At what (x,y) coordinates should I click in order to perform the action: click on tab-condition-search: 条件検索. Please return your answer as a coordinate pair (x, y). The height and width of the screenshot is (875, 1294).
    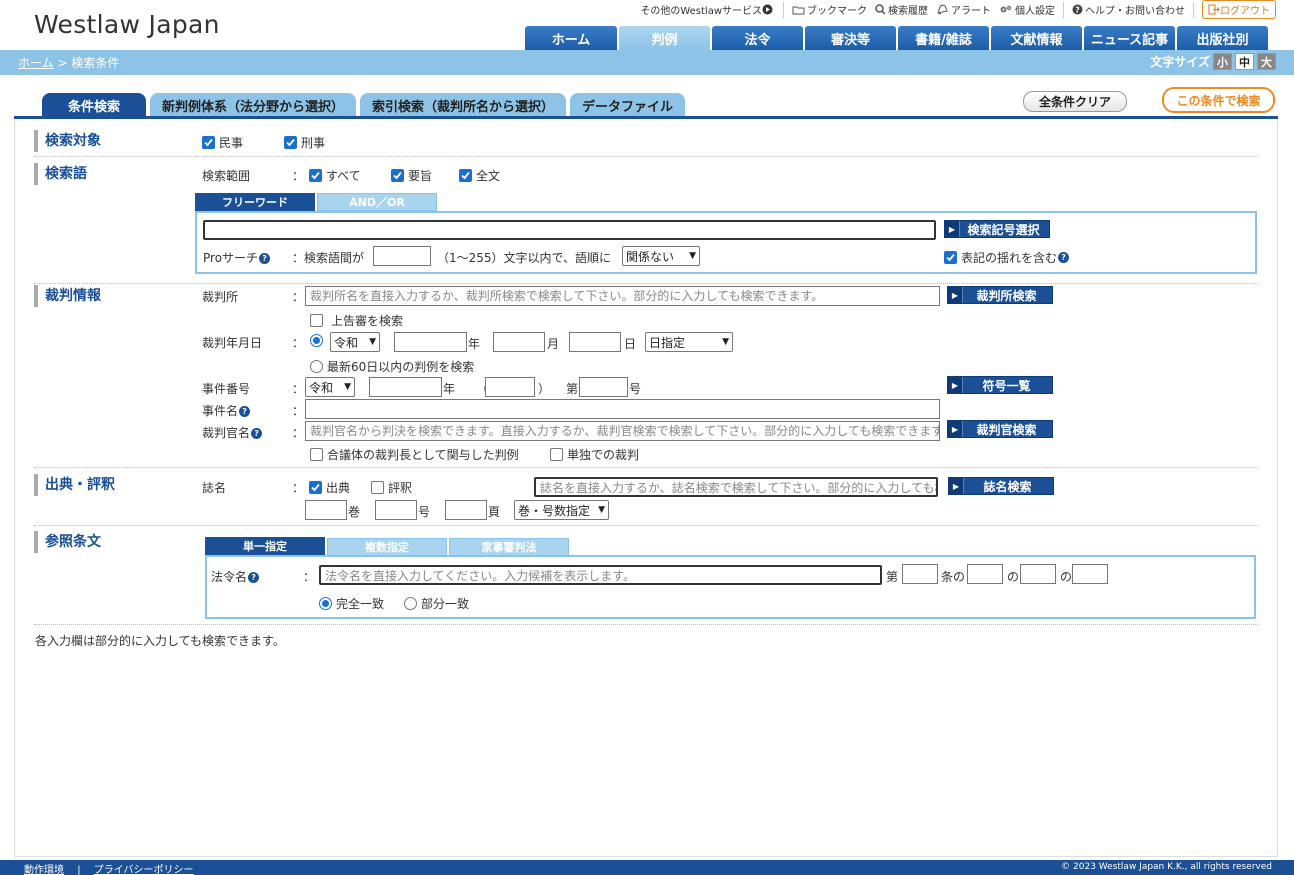
    Looking at the image, I should click on (94, 105).